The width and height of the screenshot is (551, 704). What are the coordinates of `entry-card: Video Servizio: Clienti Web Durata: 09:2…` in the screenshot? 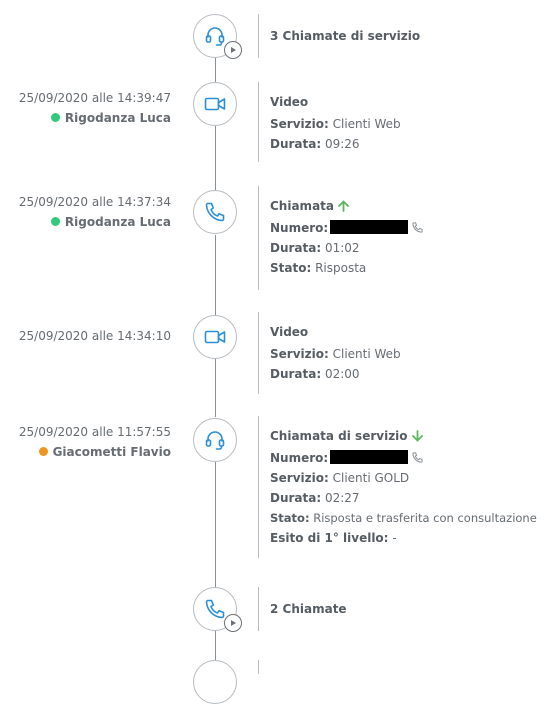 It's located at (404, 122).